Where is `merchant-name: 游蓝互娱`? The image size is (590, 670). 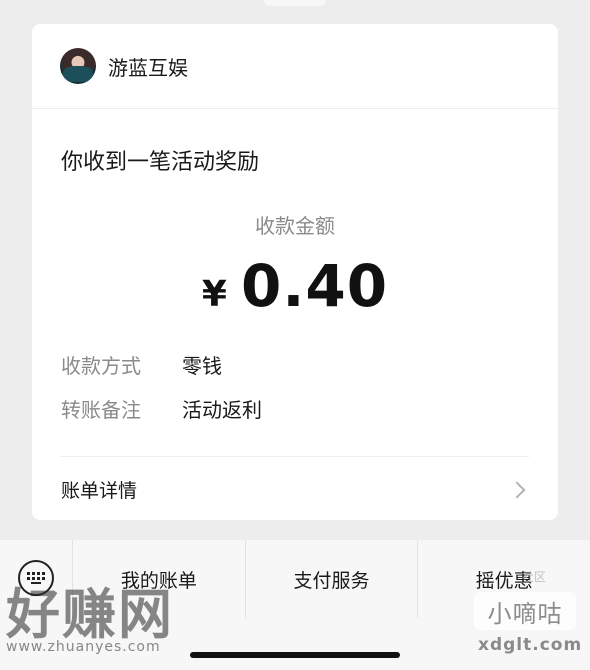 merchant-name: 游蓝互娱 is located at coordinates (148, 67).